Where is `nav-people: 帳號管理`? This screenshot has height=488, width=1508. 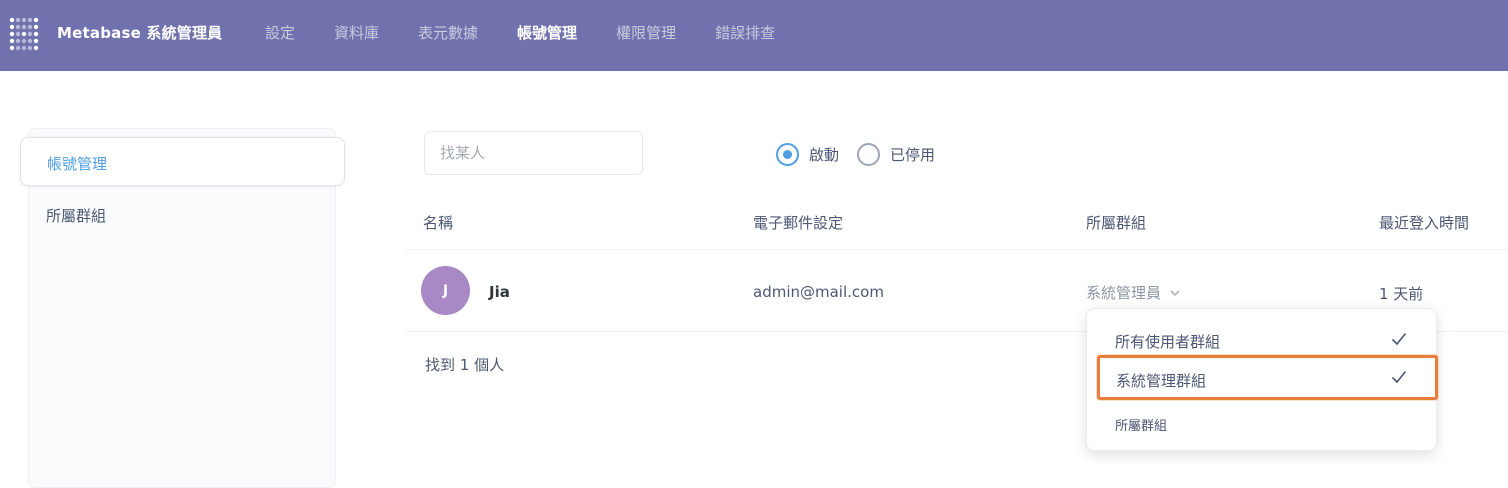
nav-people: 帳號管理 is located at coordinates (547, 32).